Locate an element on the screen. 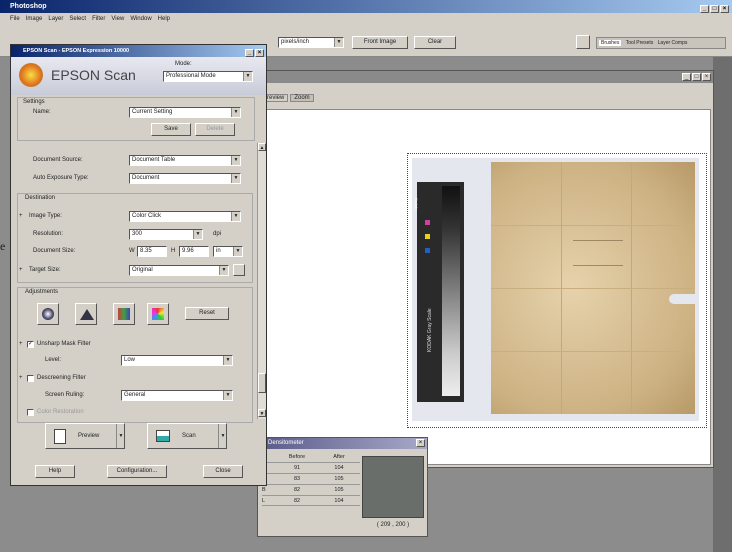 The height and width of the screenshot is (552, 732). preview-label: Preview is located at coordinates (89, 436).